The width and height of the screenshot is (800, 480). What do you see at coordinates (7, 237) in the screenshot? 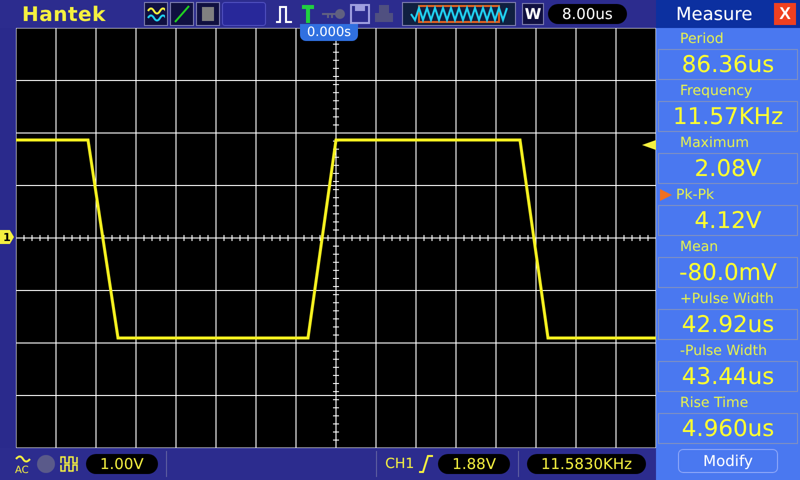
I see `channel-marker: 1` at bounding box center [7, 237].